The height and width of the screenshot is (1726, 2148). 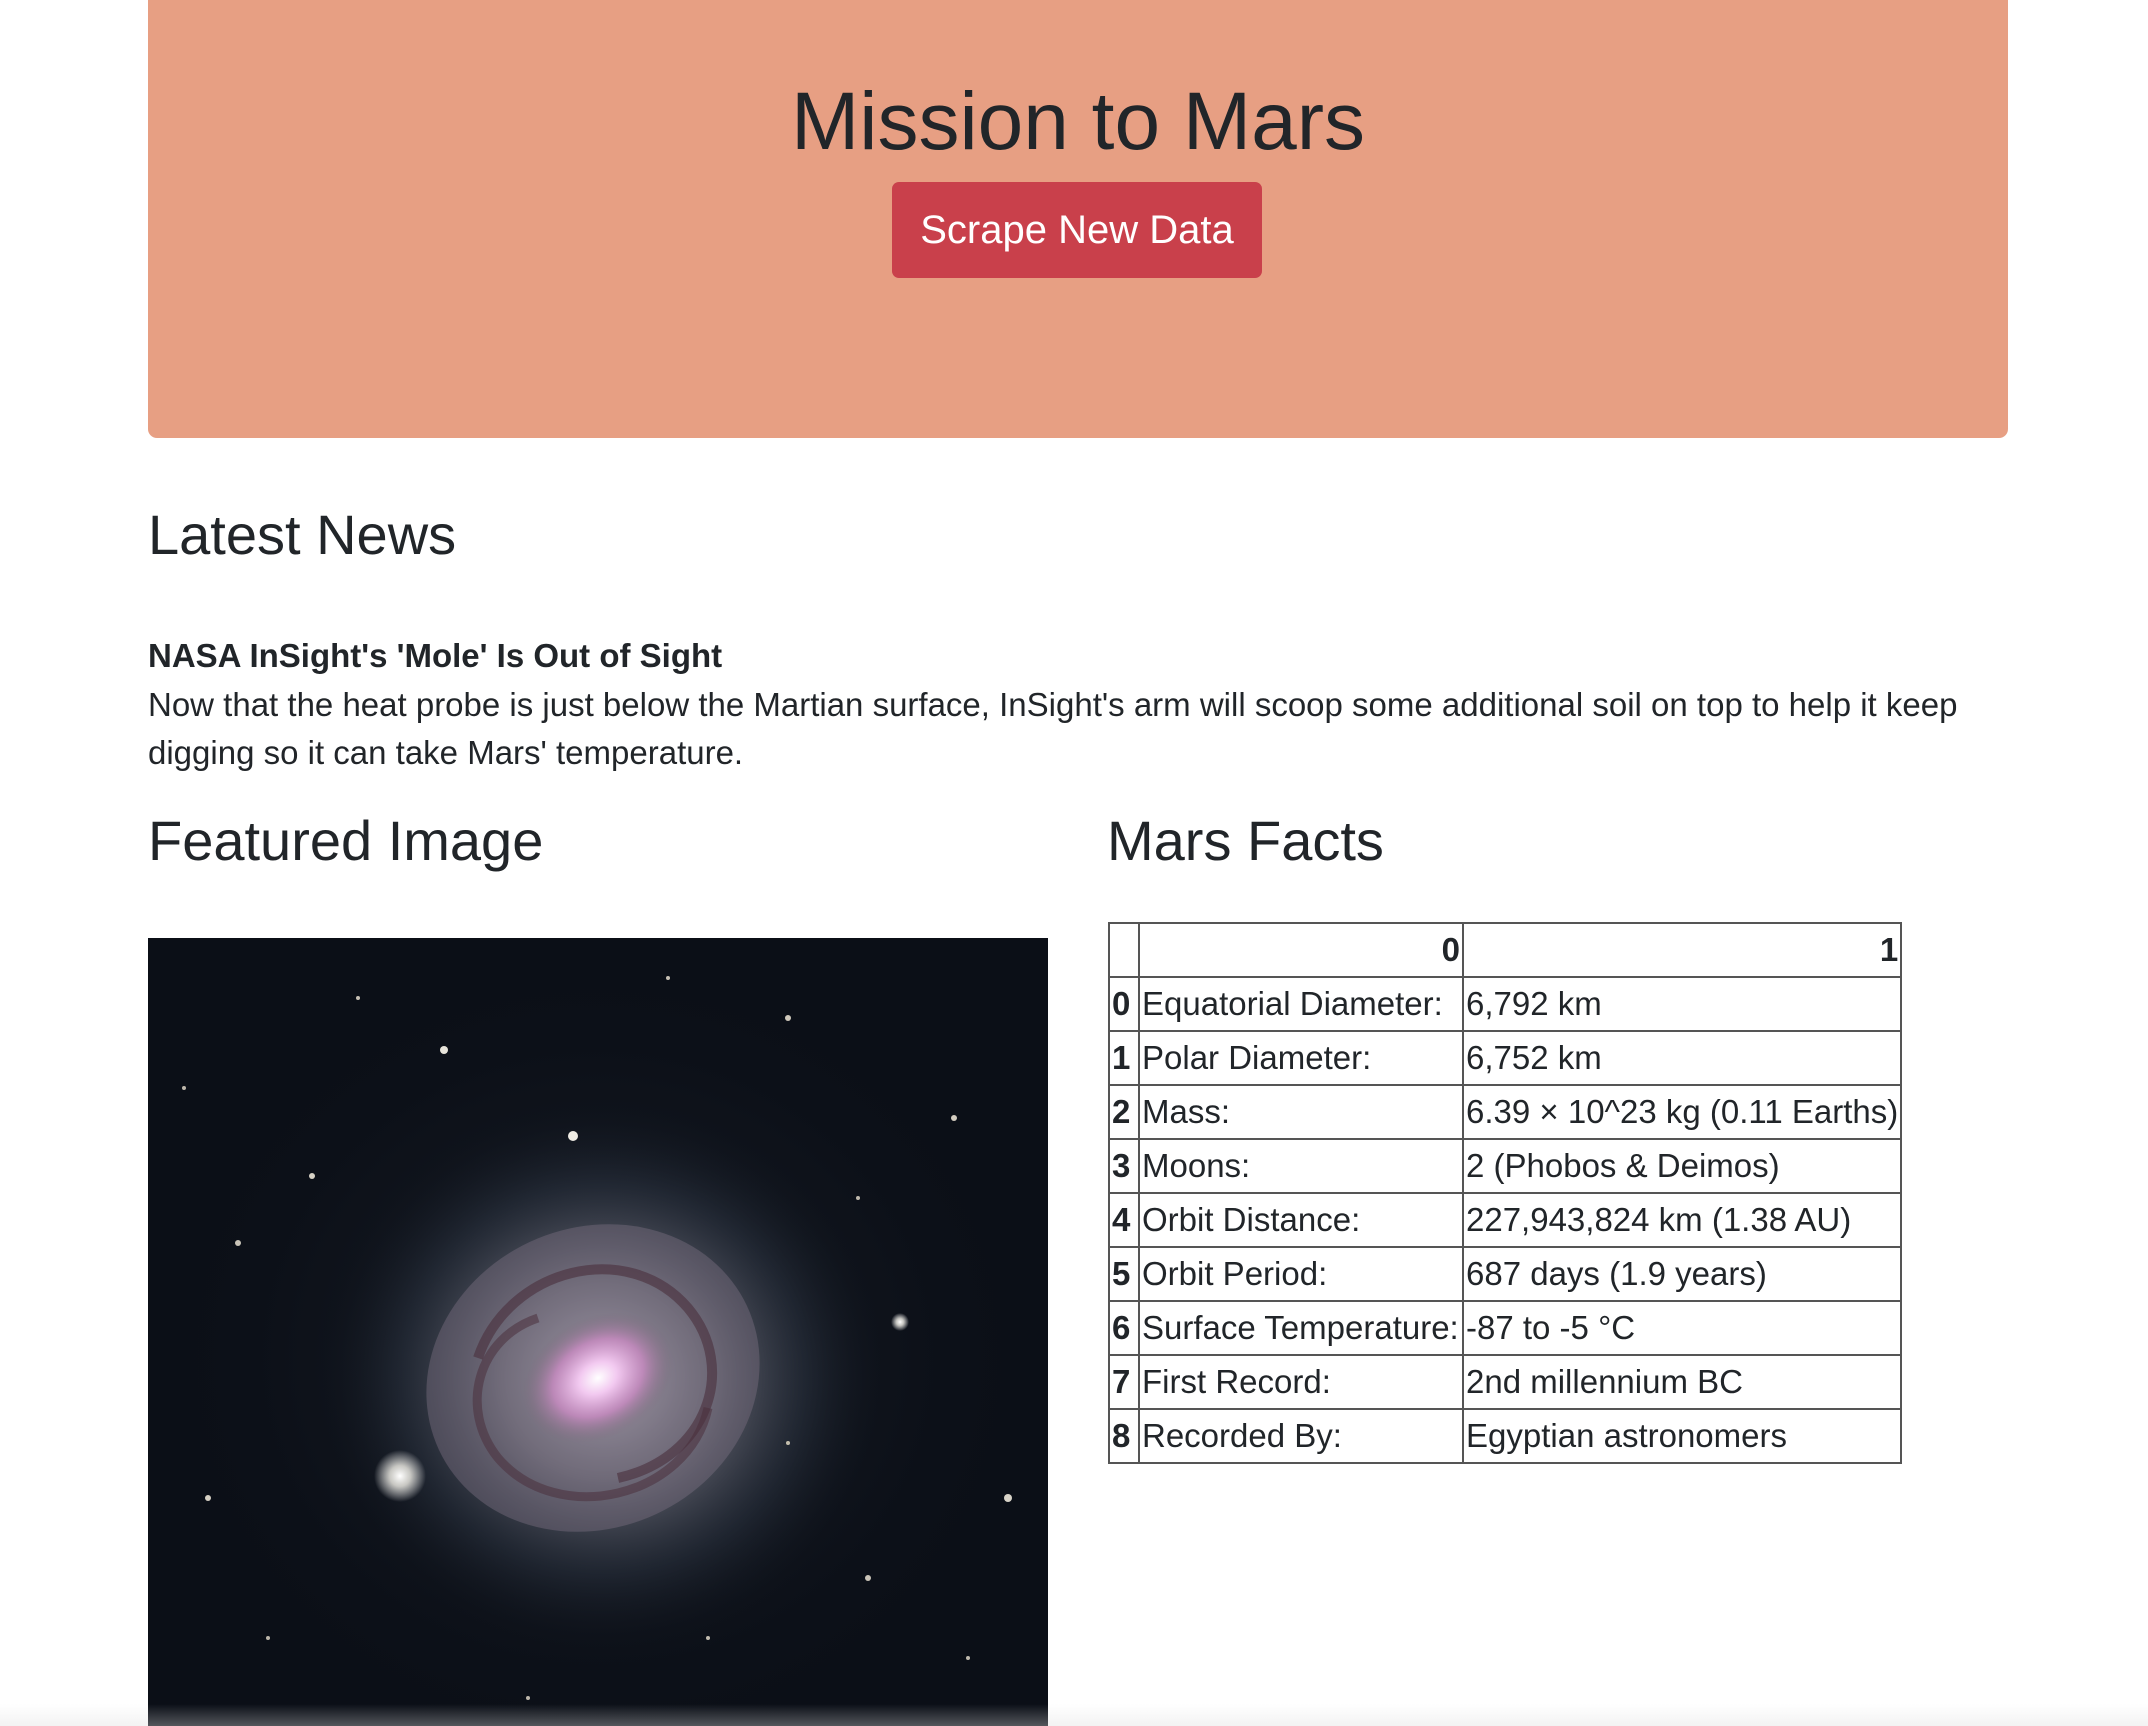 What do you see at coordinates (1682, 1004) in the screenshot?
I see `fact-value: 6,792 km` at bounding box center [1682, 1004].